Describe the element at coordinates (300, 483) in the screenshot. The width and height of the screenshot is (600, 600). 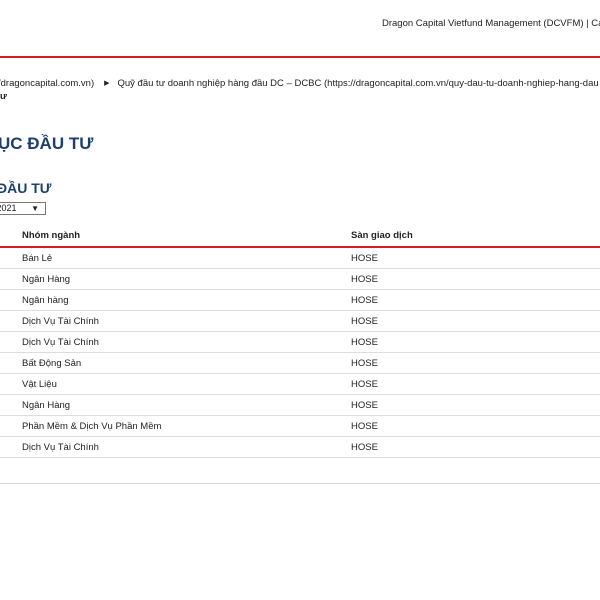
I see `section-divider` at that location.